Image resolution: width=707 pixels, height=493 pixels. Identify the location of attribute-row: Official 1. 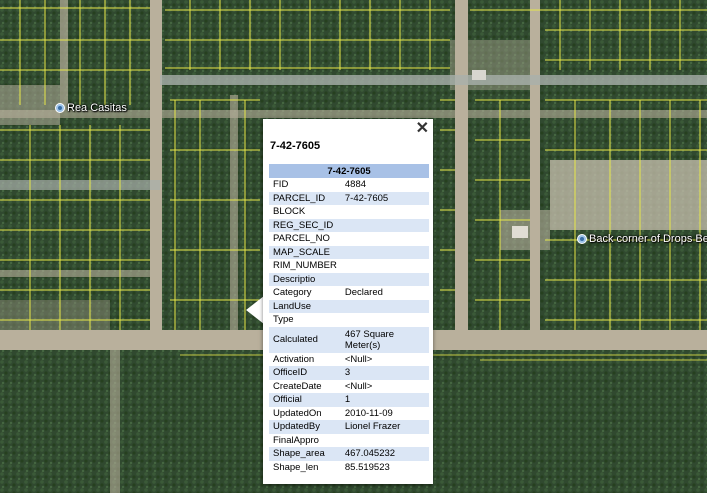
(349, 400).